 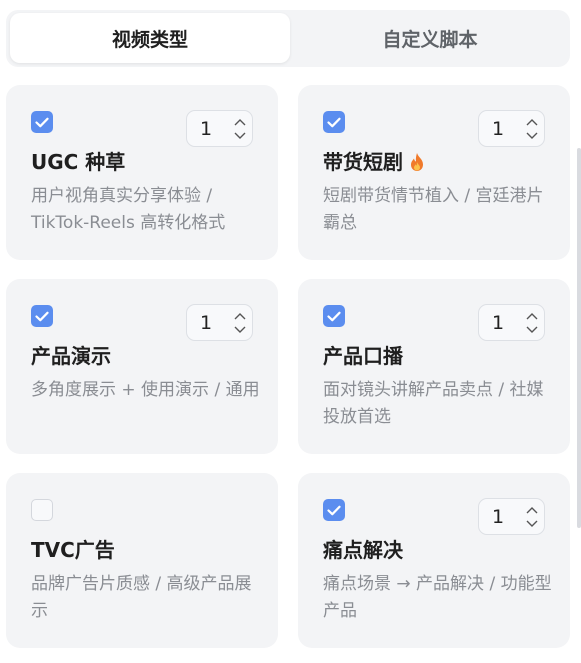 I want to click on card-title: 带货短剧, so click(x=374, y=162).